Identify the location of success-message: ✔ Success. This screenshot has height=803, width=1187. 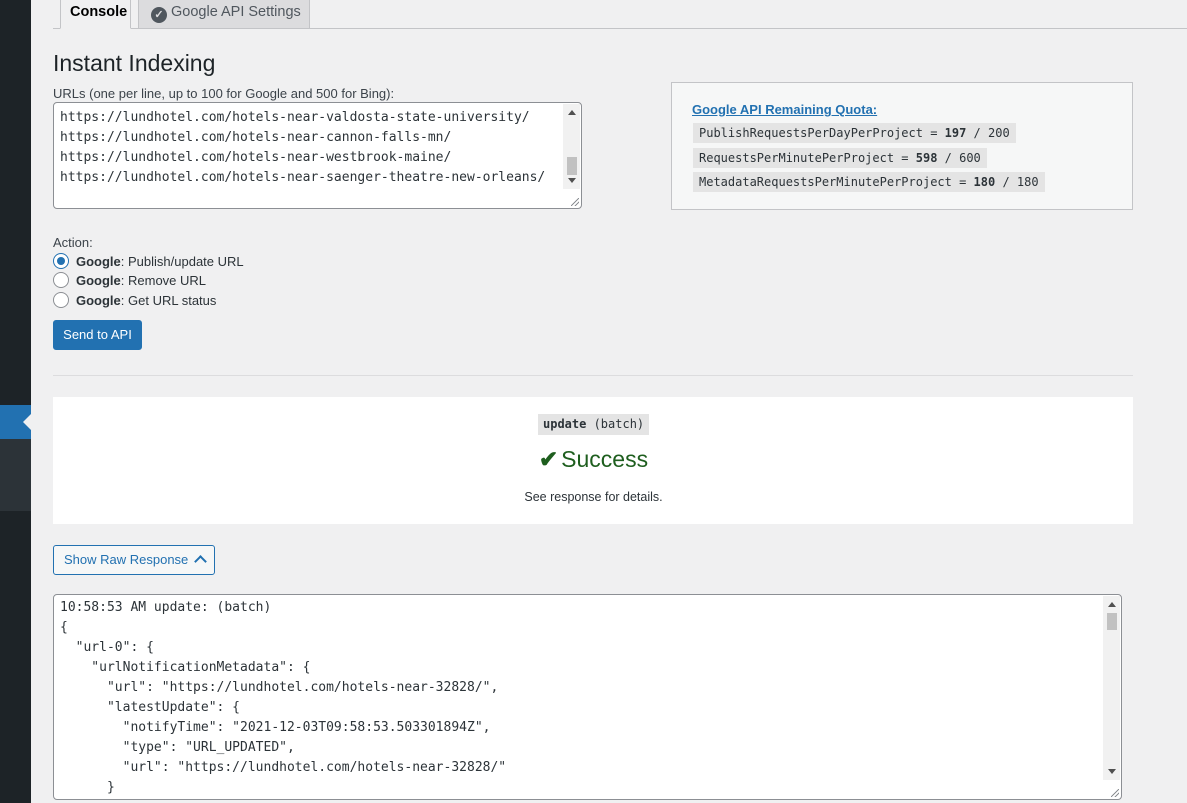
(593, 459).